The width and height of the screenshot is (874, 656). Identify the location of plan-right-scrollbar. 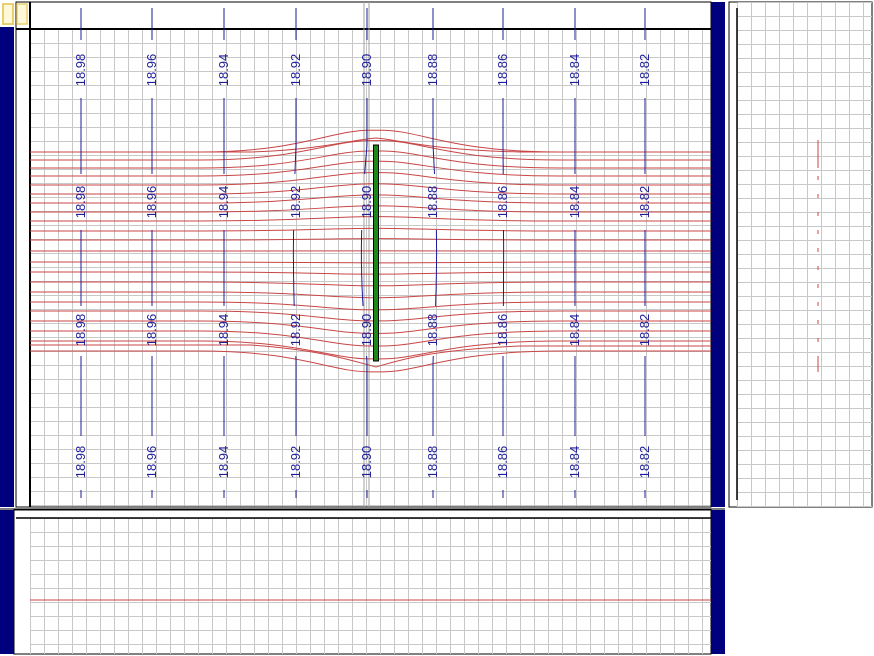
(718, 254).